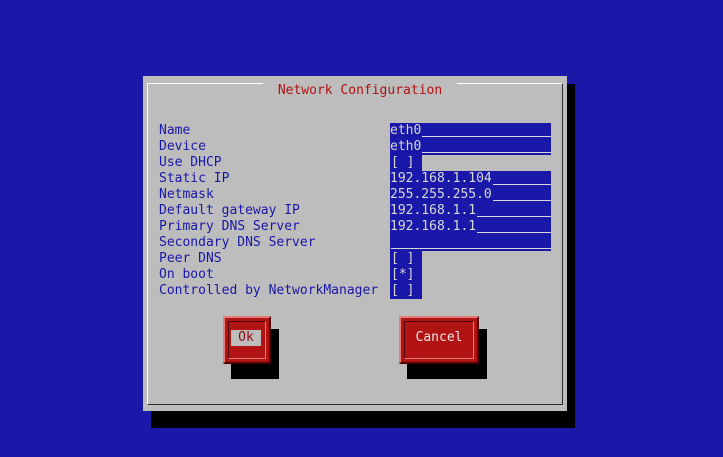  Describe the element at coordinates (434, 226) in the screenshot. I see `primary-dns-field-value: 192.168.1.1` at that location.